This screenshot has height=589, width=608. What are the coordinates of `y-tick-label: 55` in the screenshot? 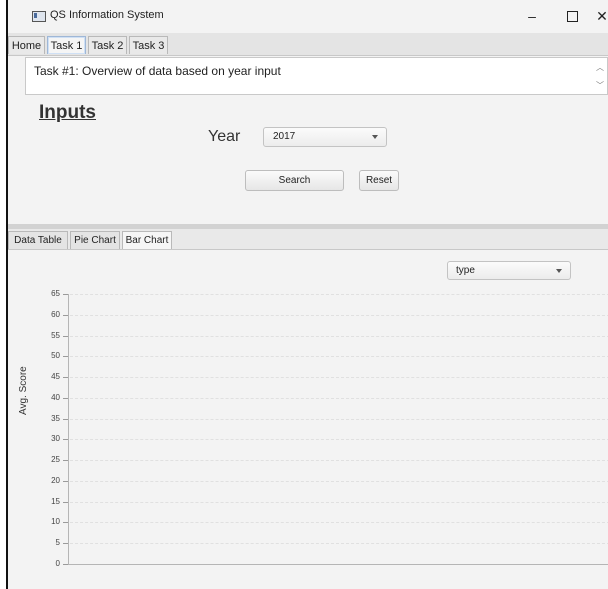 It's located at (55, 335).